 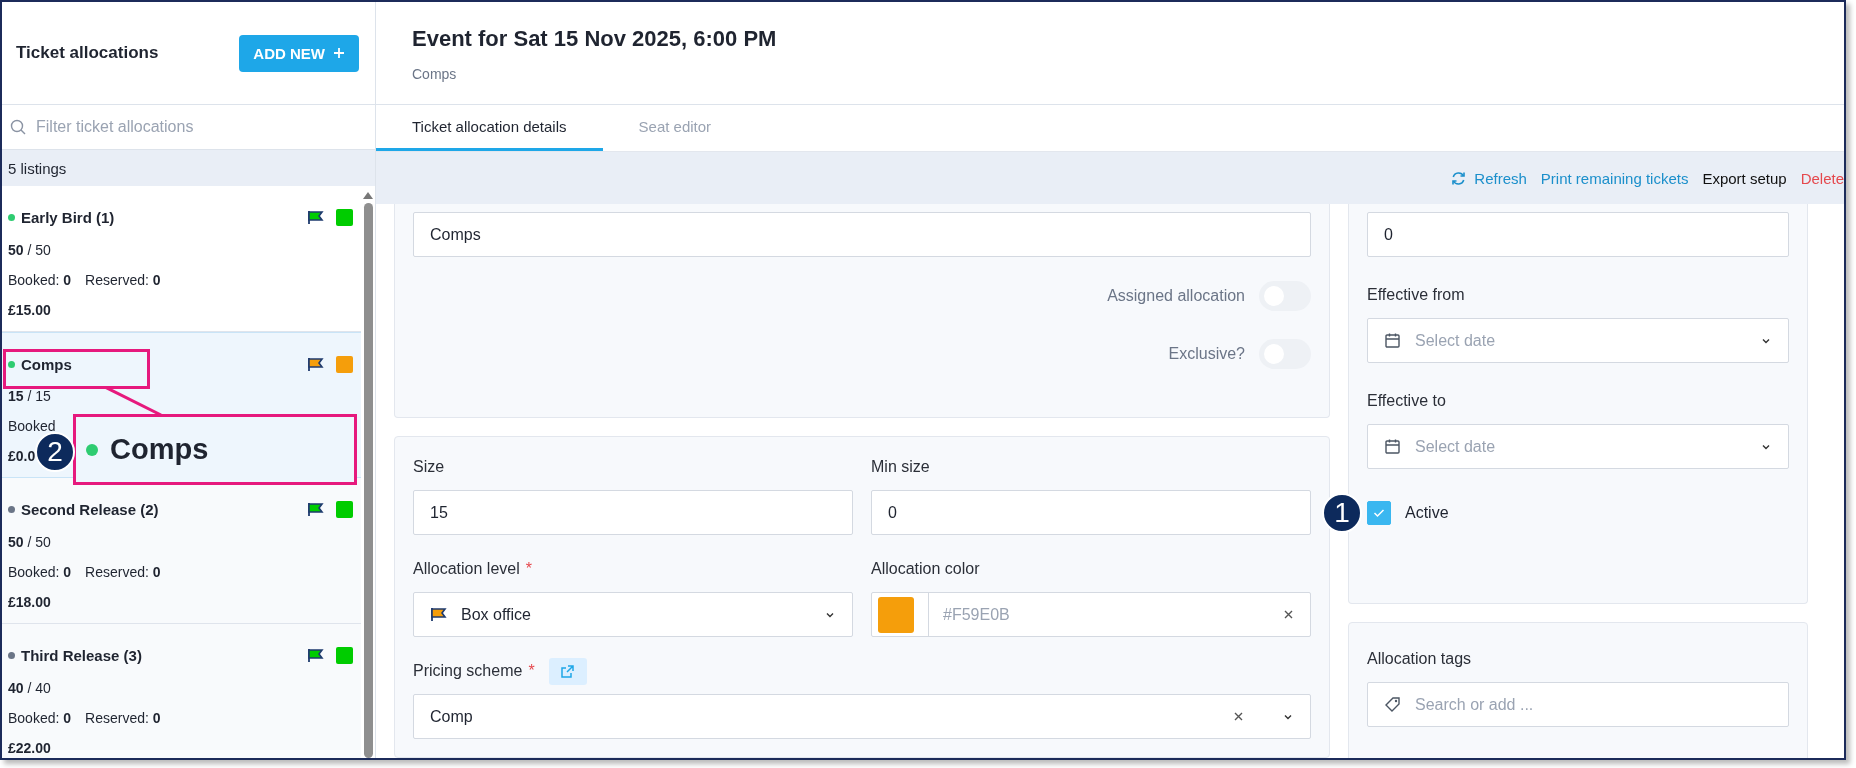 I want to click on export-button: Export setup, so click(x=1744, y=178).